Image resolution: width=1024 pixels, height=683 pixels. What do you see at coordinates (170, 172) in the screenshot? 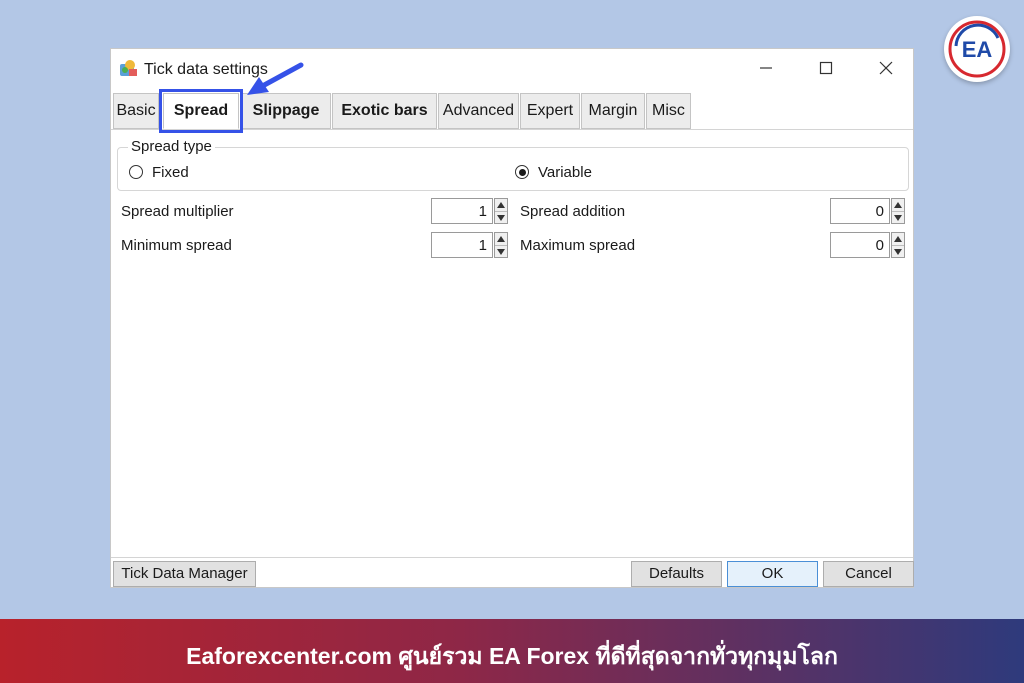
I see `radio-fixed-label: Fixed` at bounding box center [170, 172].